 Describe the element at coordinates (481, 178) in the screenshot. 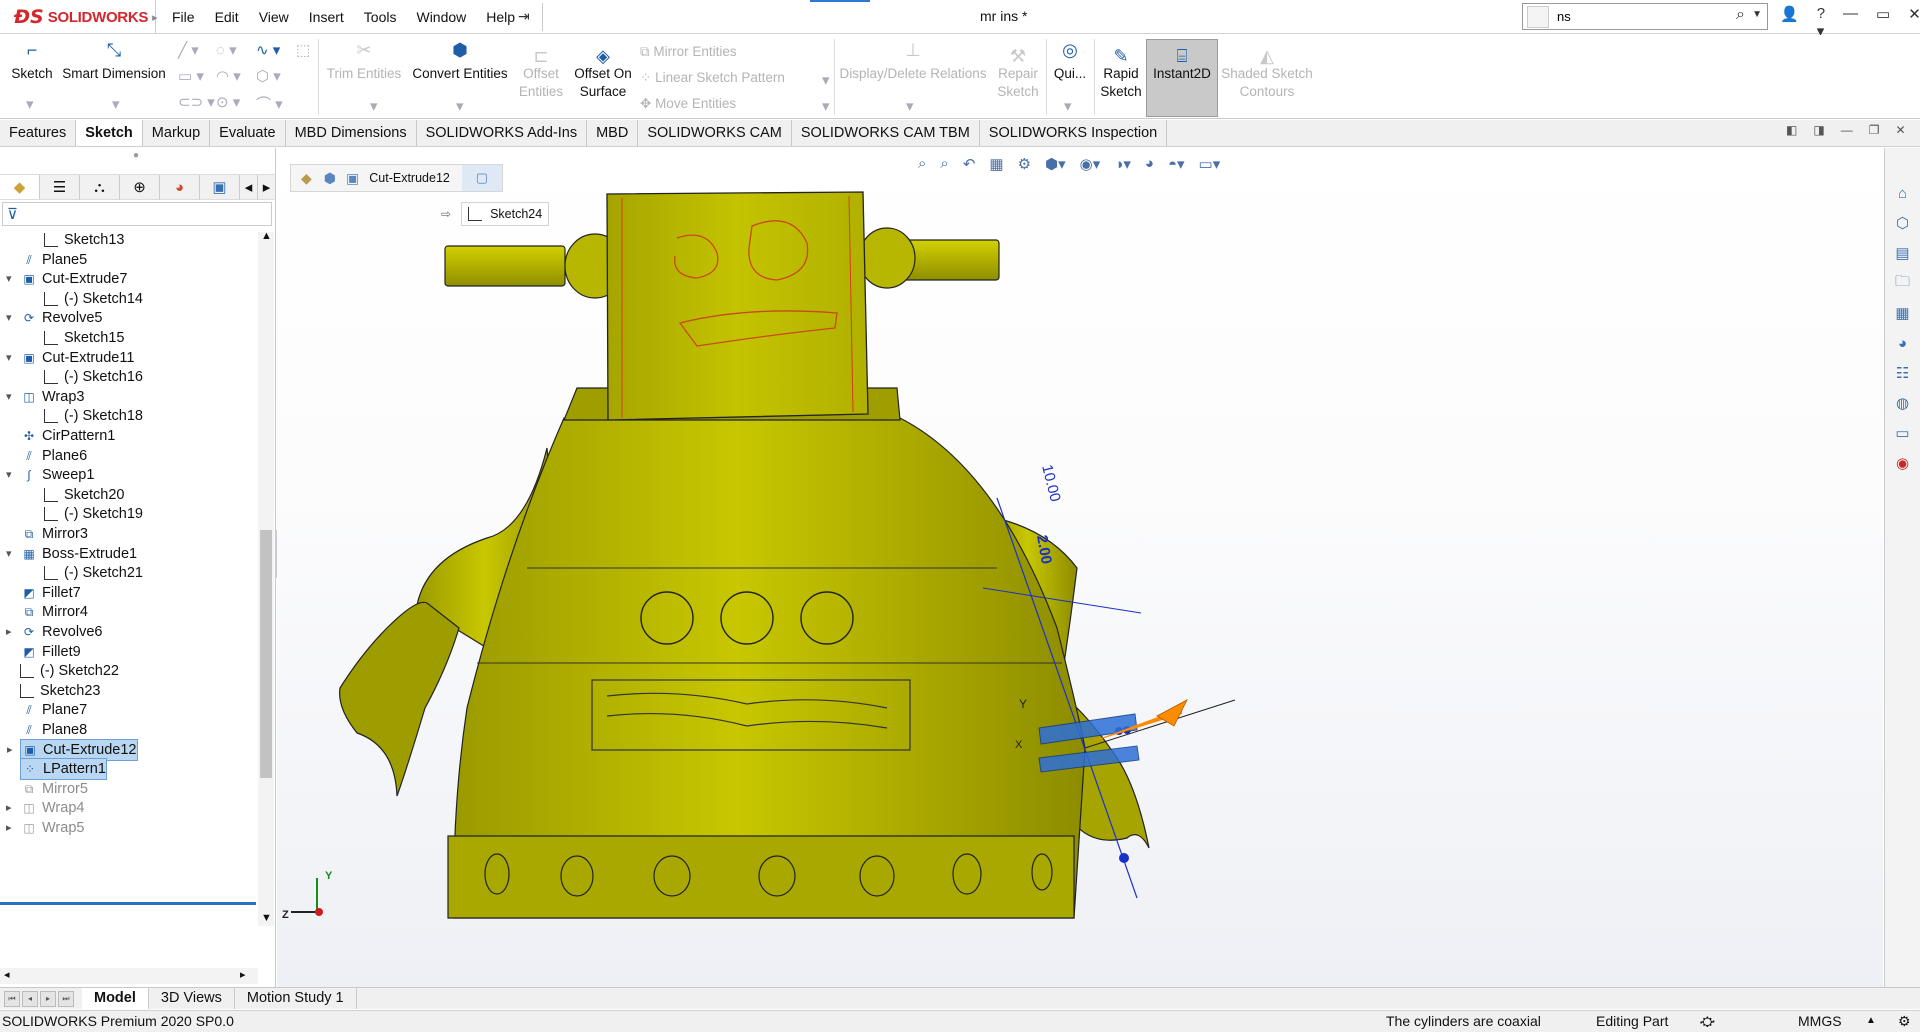

I see `breadcrumb-sketch-icon: ▢` at that location.